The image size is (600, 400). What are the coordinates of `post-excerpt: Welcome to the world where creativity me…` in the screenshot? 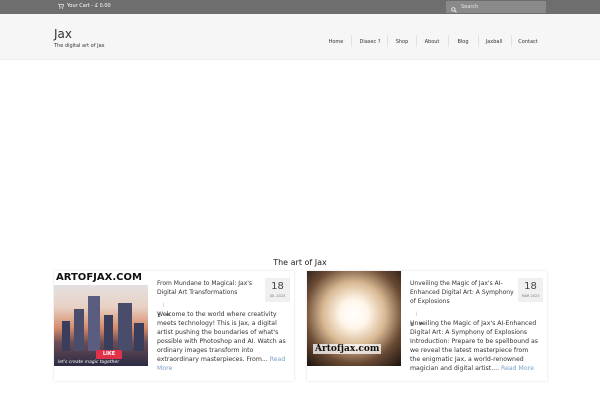 It's located at (222, 341).